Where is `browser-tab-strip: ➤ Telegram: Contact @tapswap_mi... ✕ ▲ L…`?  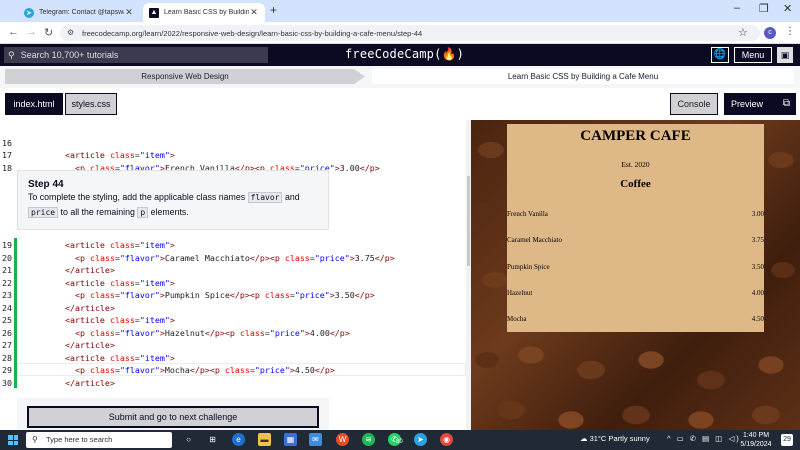
browser-tab-strip: ➤ Telegram: Contact @tapswap_mi... ✕ ▲ L… is located at coordinates (400, 11).